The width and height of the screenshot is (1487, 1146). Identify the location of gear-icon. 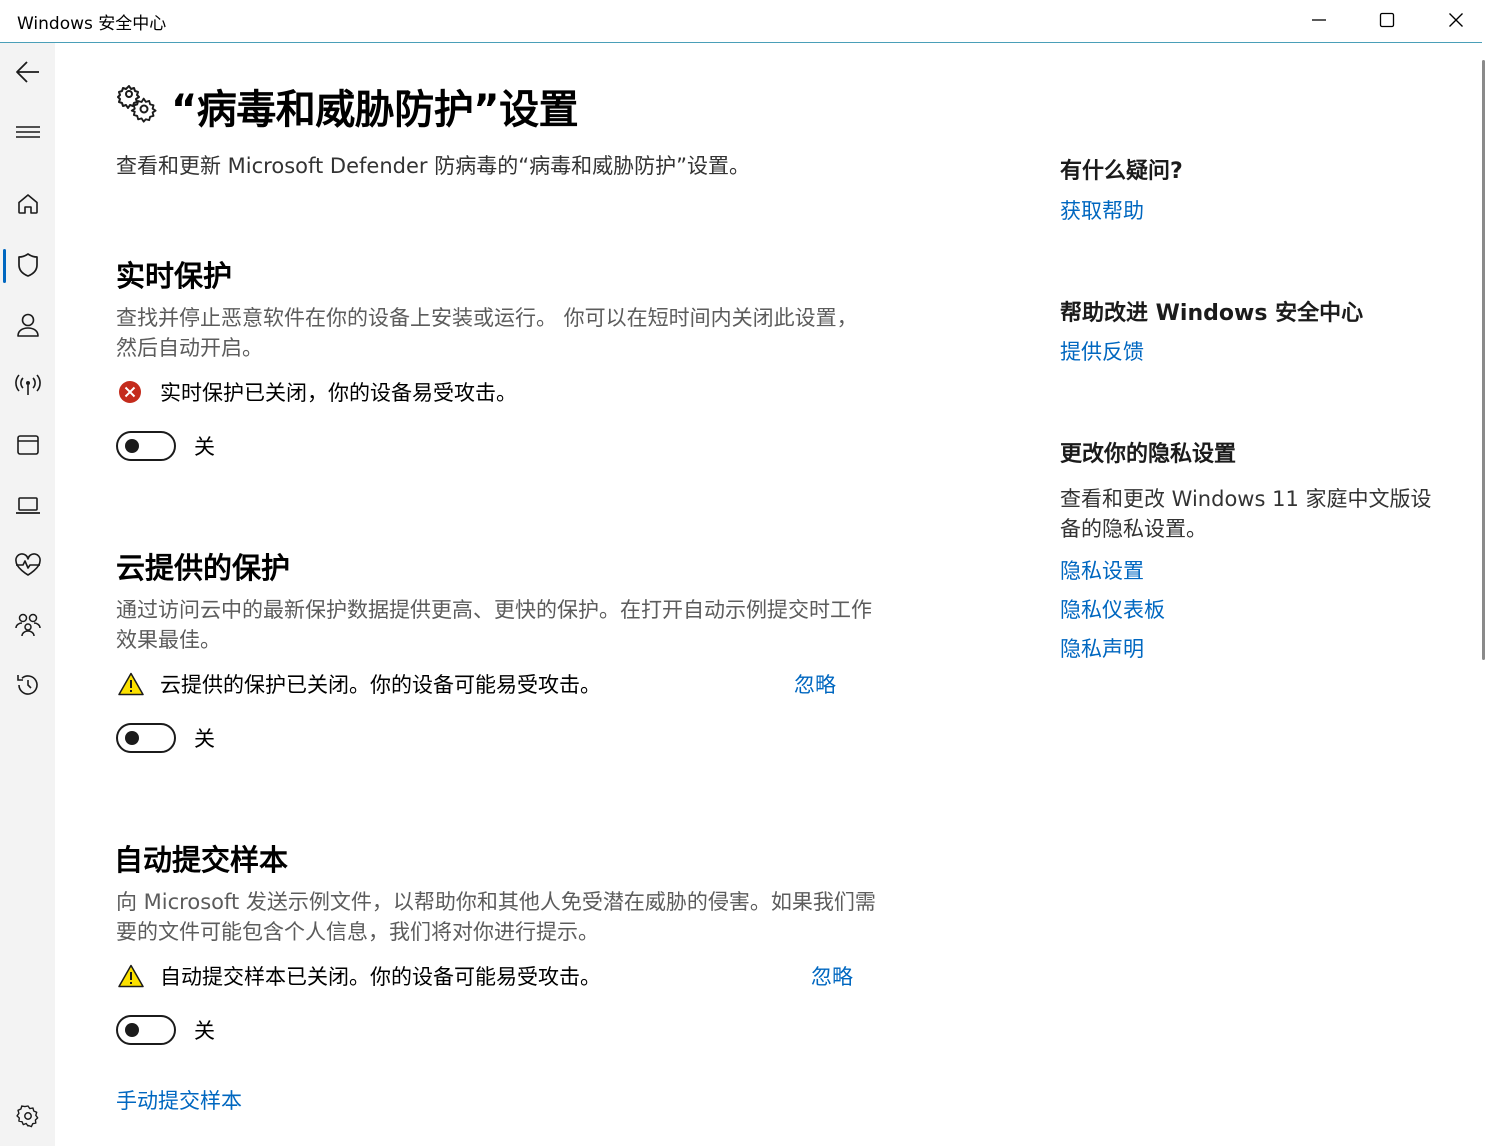
(26, 1116).